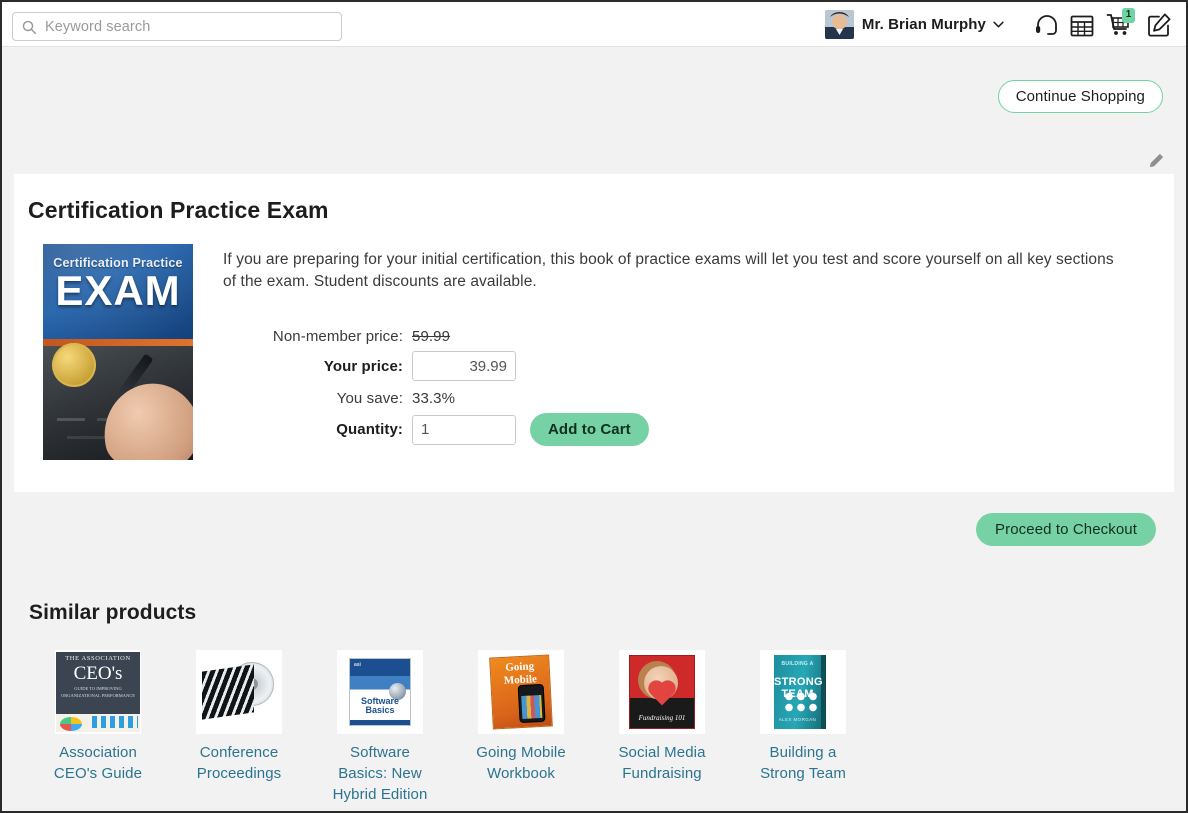 Image resolution: width=1188 pixels, height=813 pixels. I want to click on list-item: Fundraising 101 Social Media Fundraising, so click(662, 727).